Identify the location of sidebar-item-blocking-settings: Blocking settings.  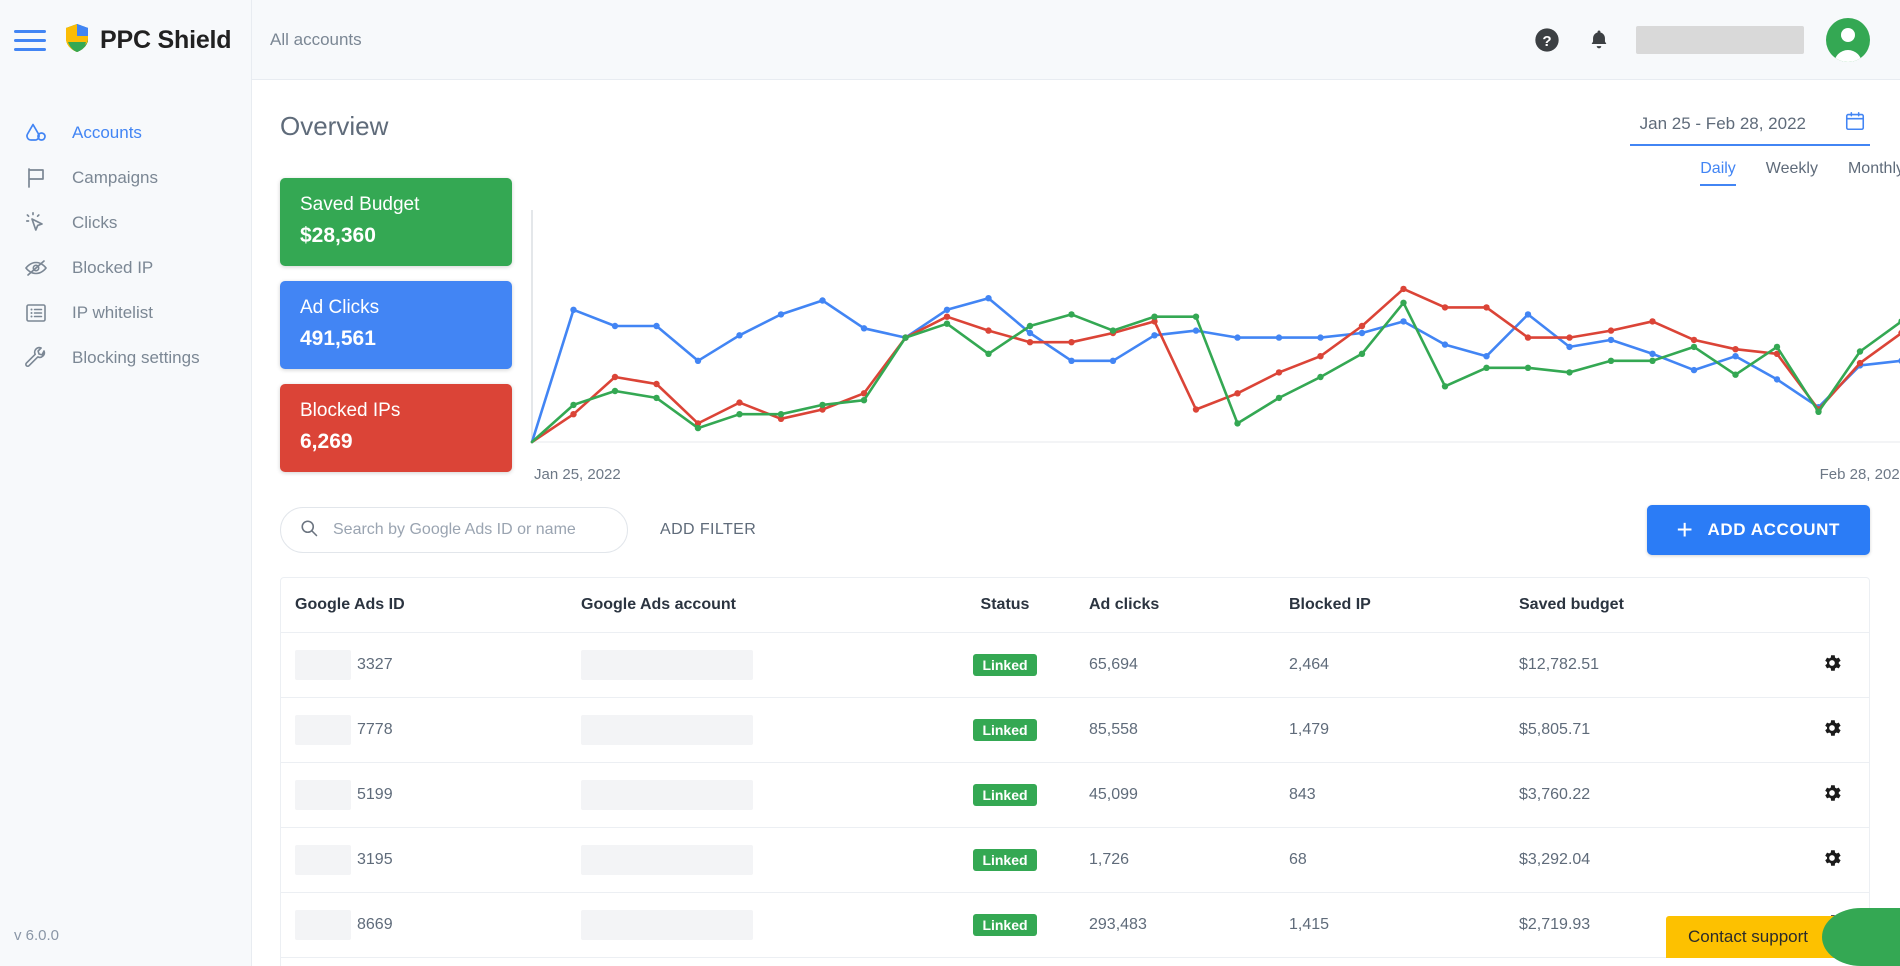
(125, 357).